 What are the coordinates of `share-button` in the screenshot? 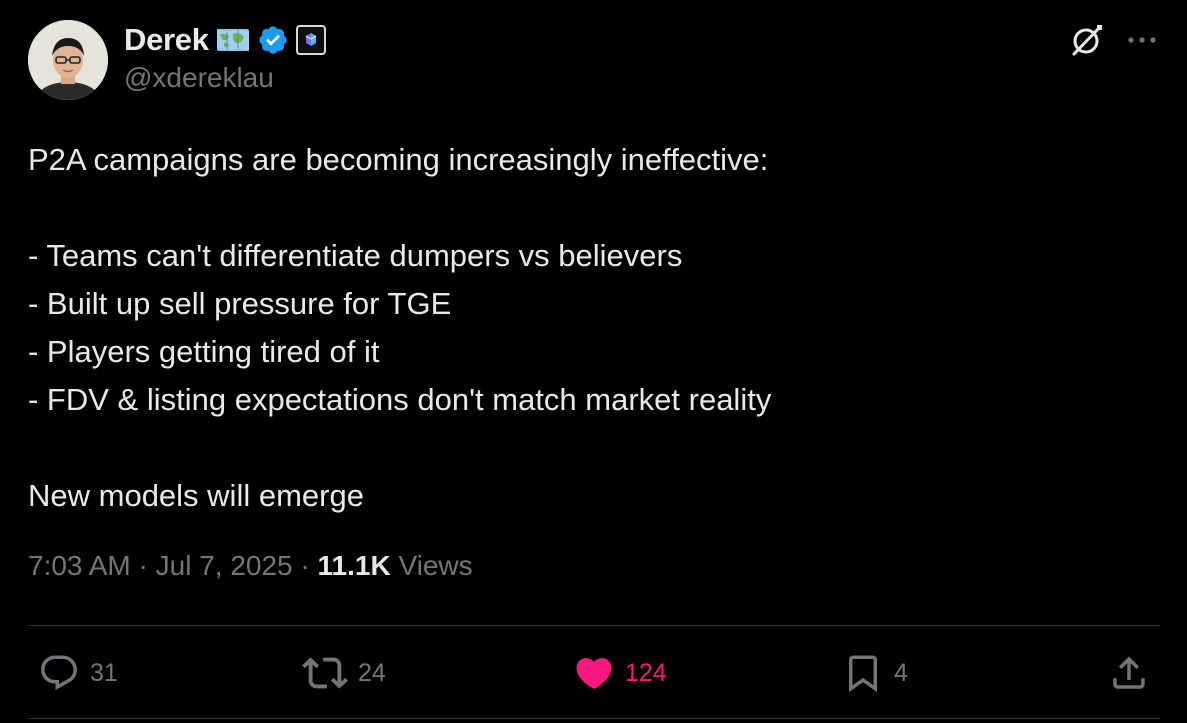 It's located at (1129, 673).